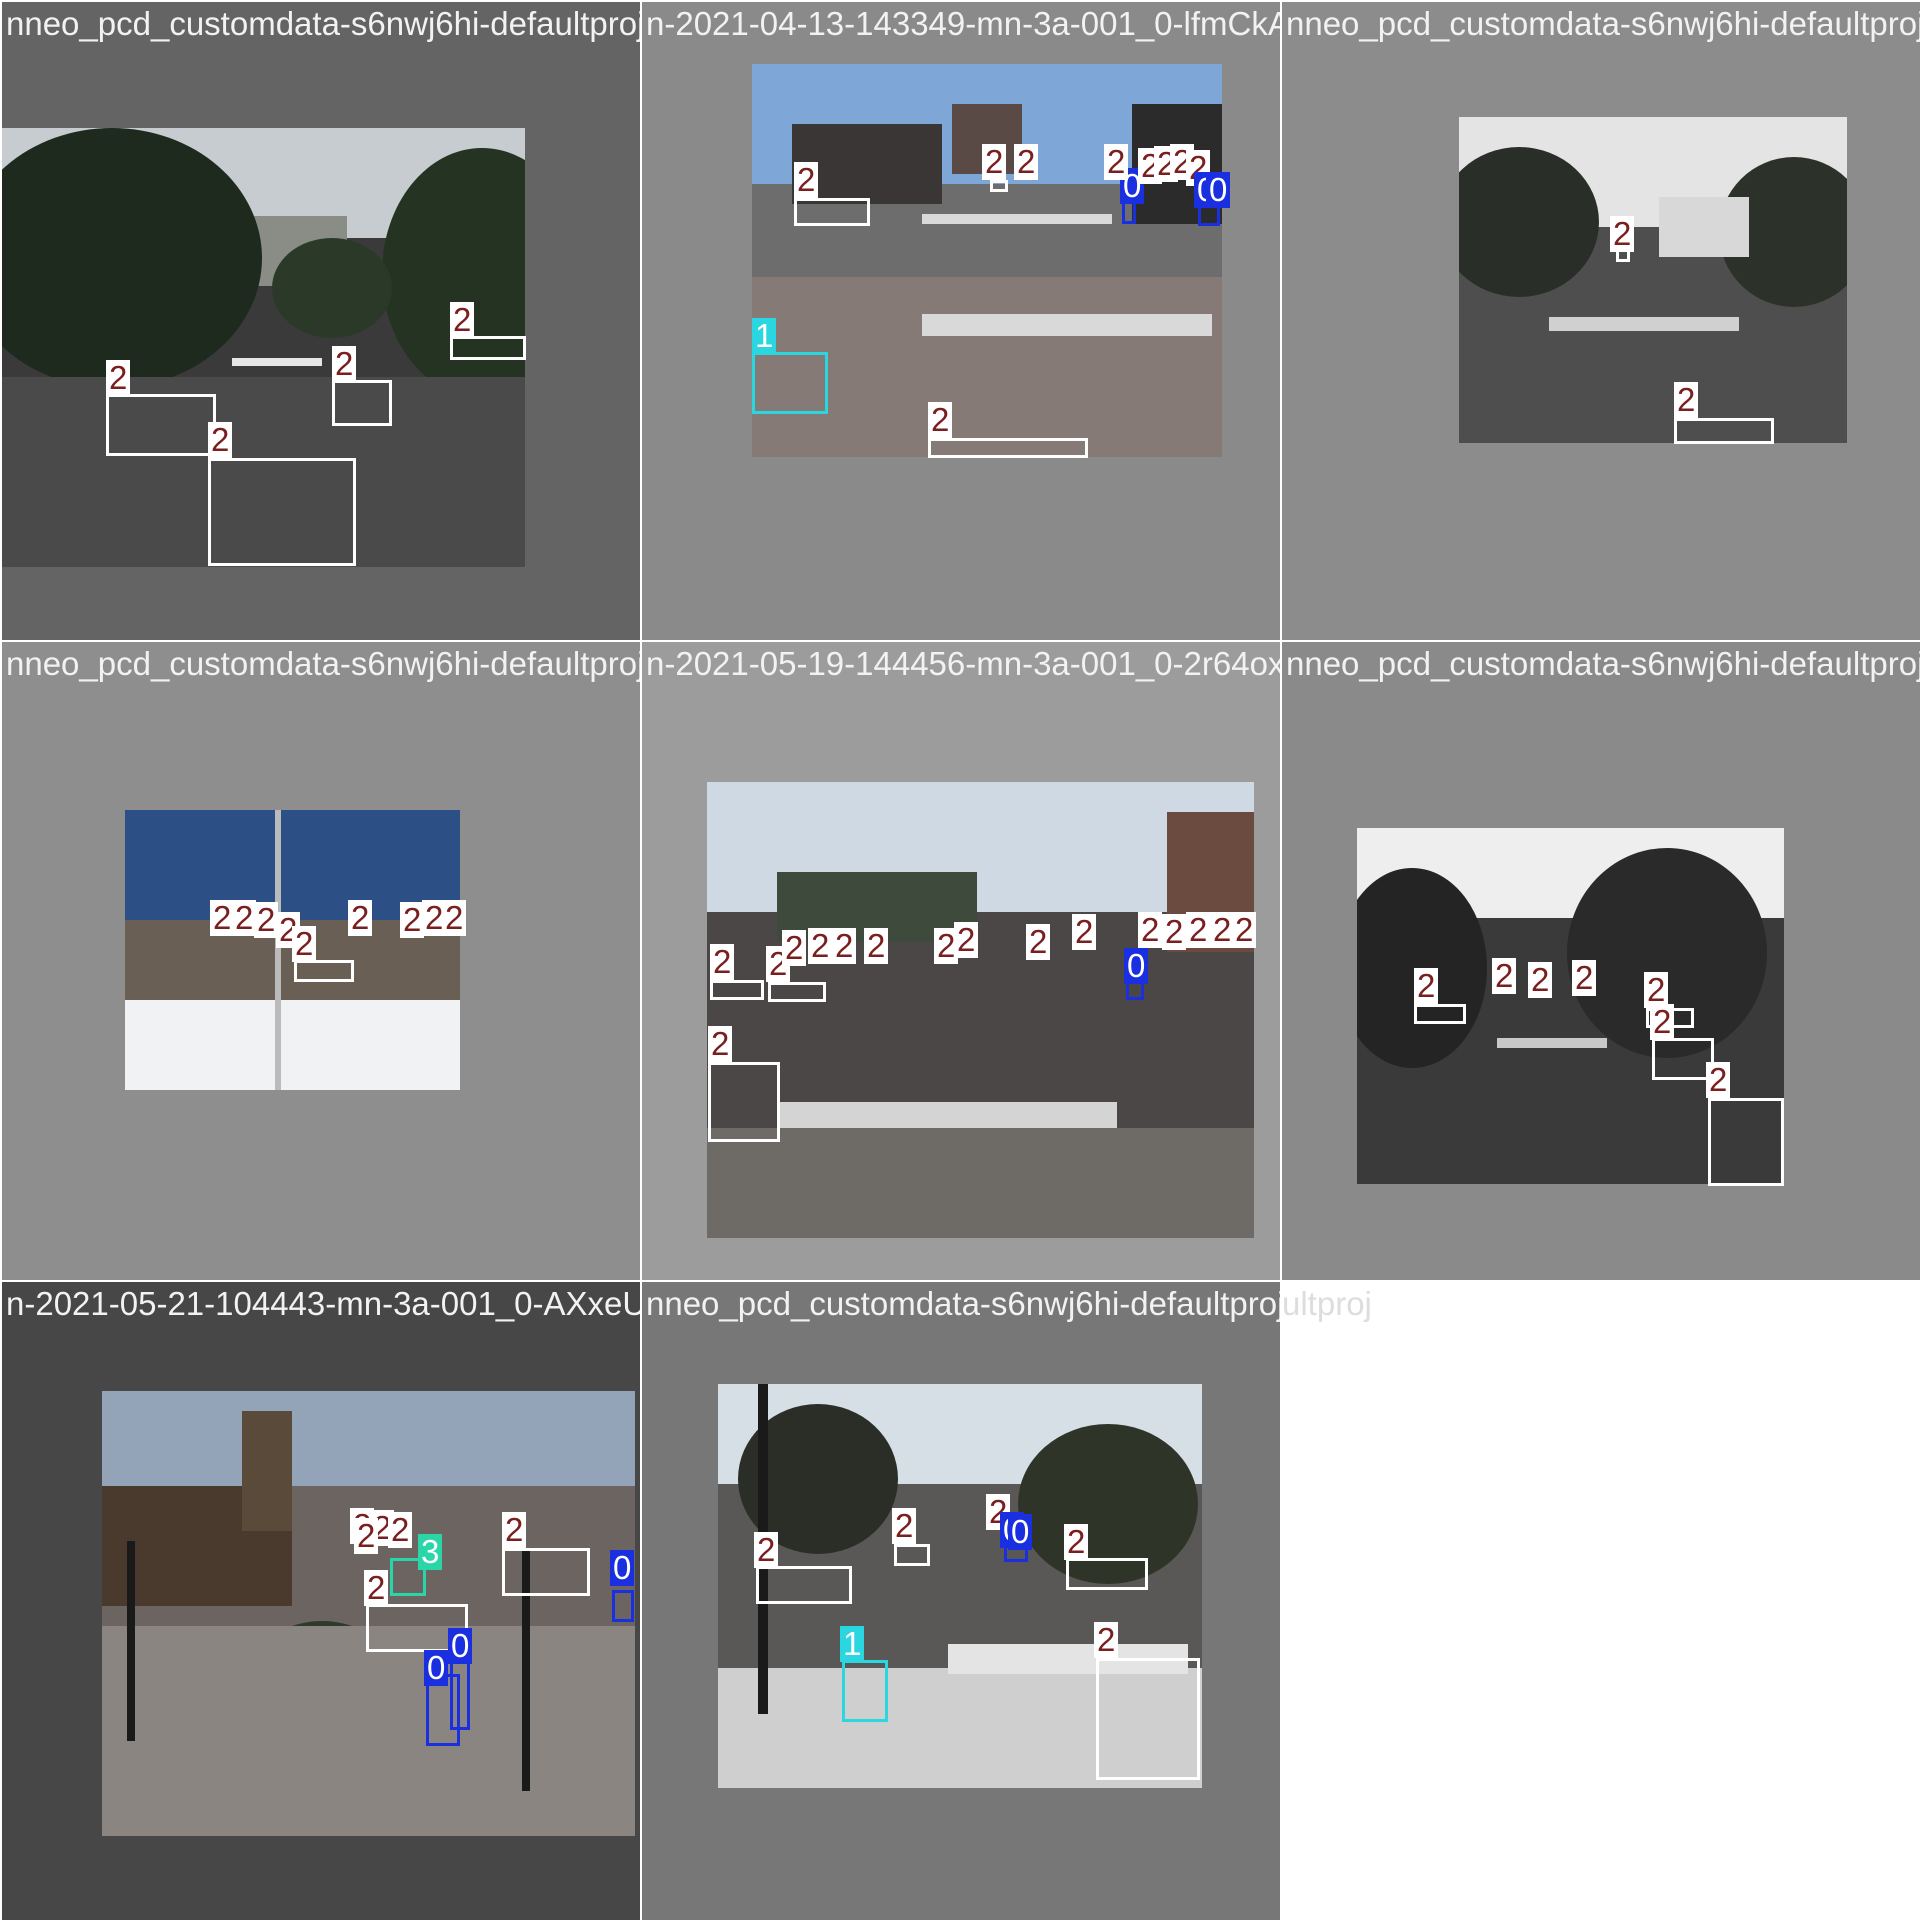 This screenshot has height=1920, width=1920. What do you see at coordinates (980, 1010) in the screenshot?
I see `tile-5-photo` at bounding box center [980, 1010].